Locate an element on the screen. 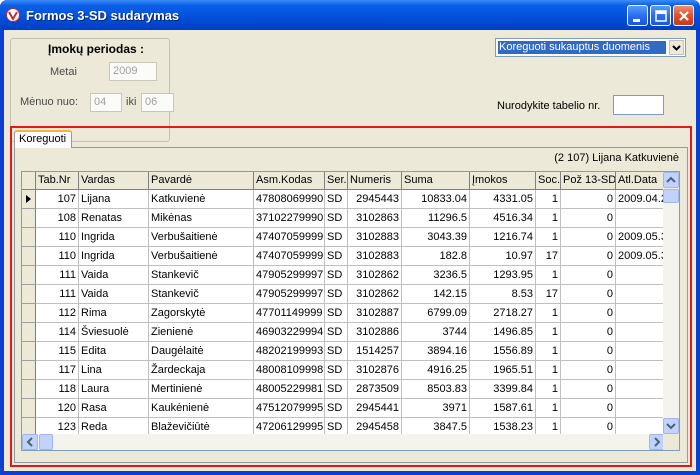 Image resolution: width=700 pixels, height=475 pixels. table-cell: 2873509 is located at coordinates (375, 389).